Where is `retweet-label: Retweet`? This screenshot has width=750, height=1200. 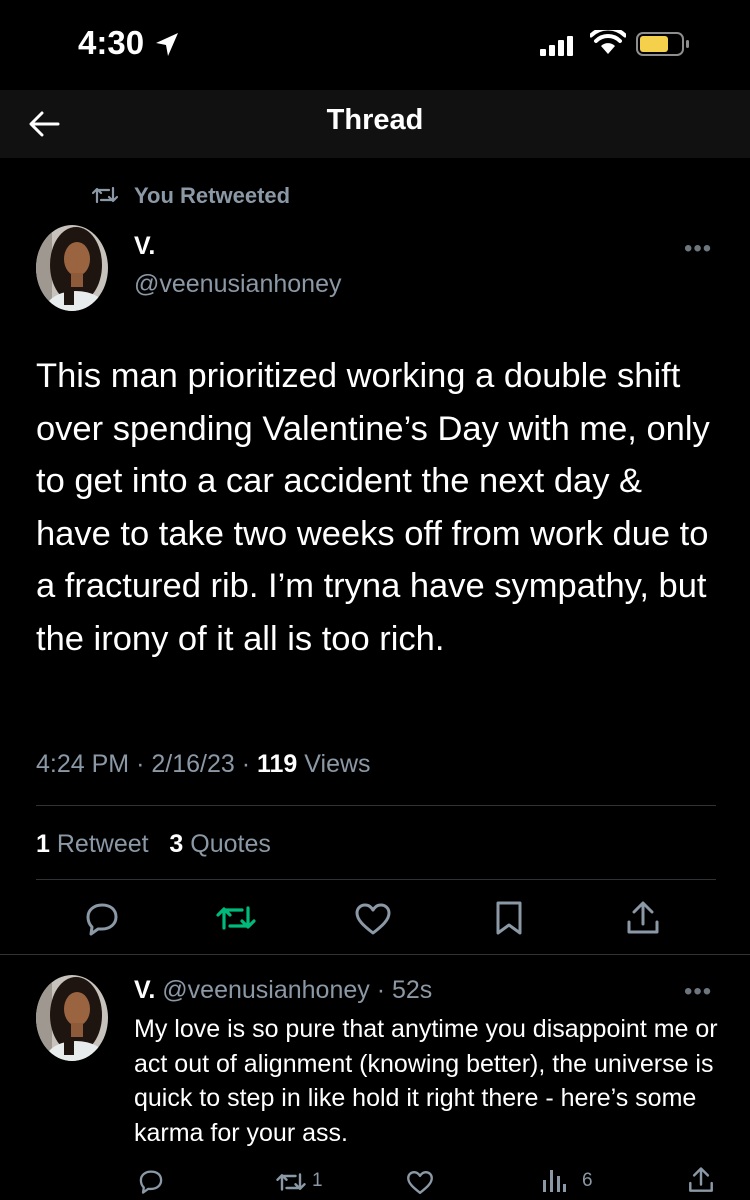 retweet-label: Retweet is located at coordinates (102, 844).